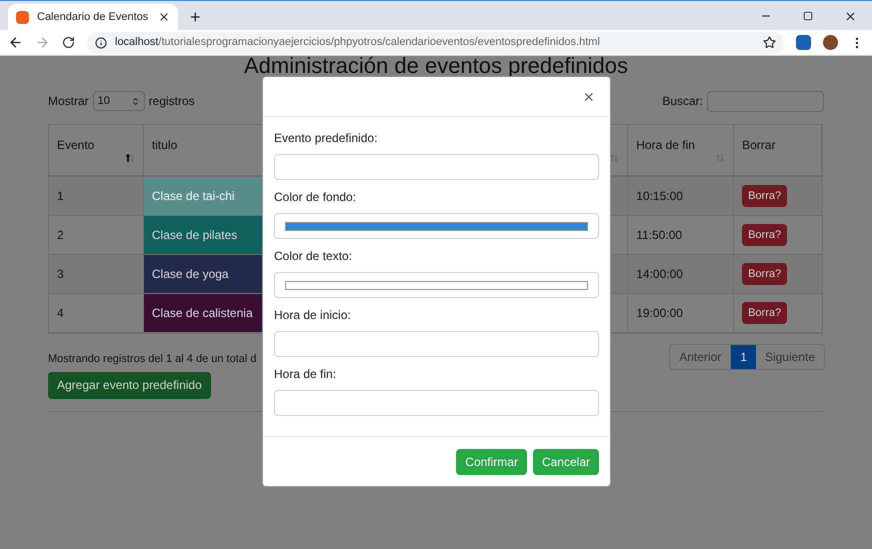 This screenshot has height=549, width=872. I want to click on next-button: Siguiente, so click(790, 357).